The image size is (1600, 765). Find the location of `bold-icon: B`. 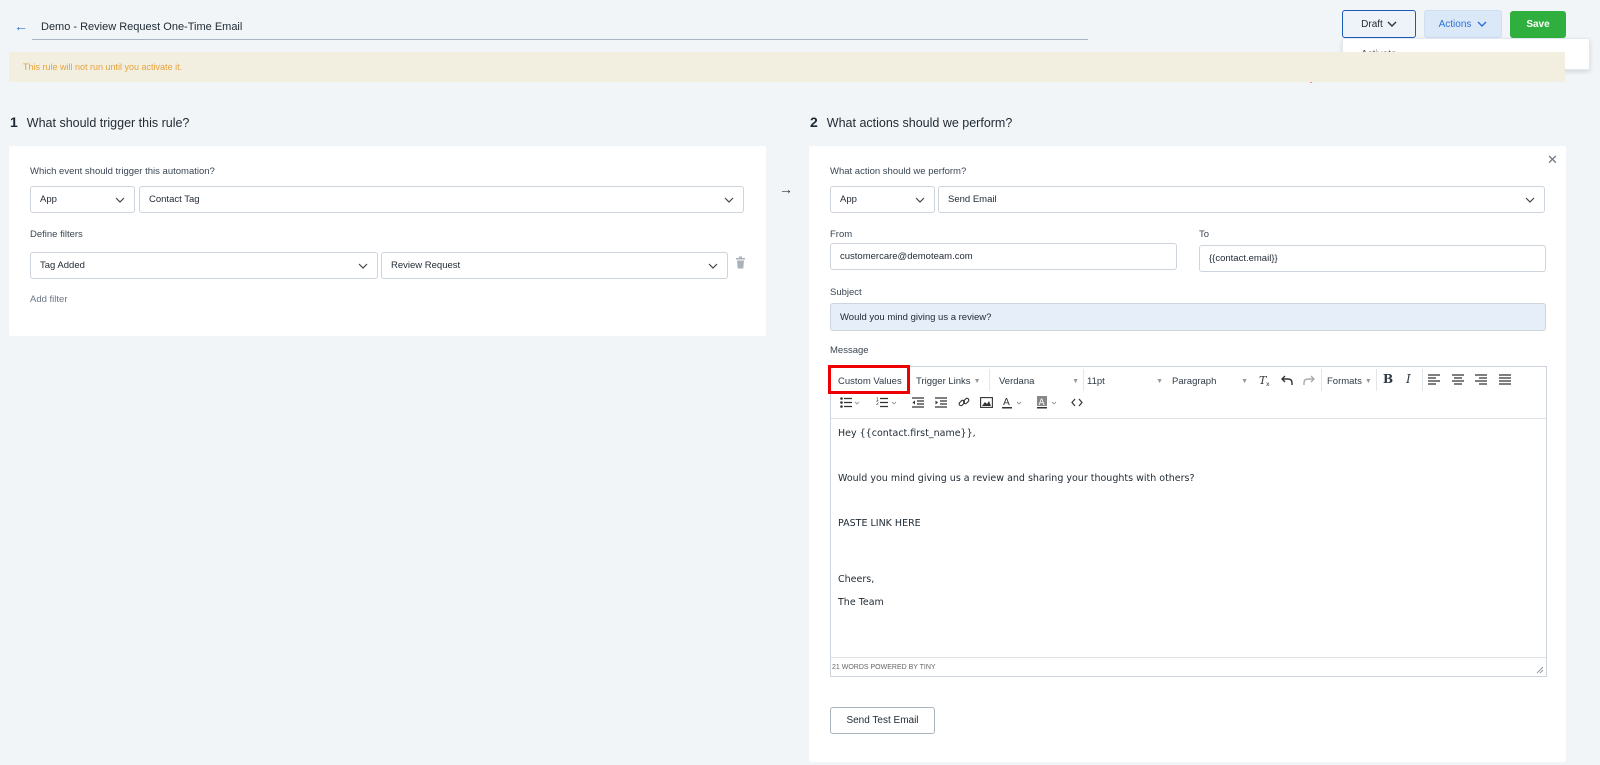

bold-icon: B is located at coordinates (1388, 379).